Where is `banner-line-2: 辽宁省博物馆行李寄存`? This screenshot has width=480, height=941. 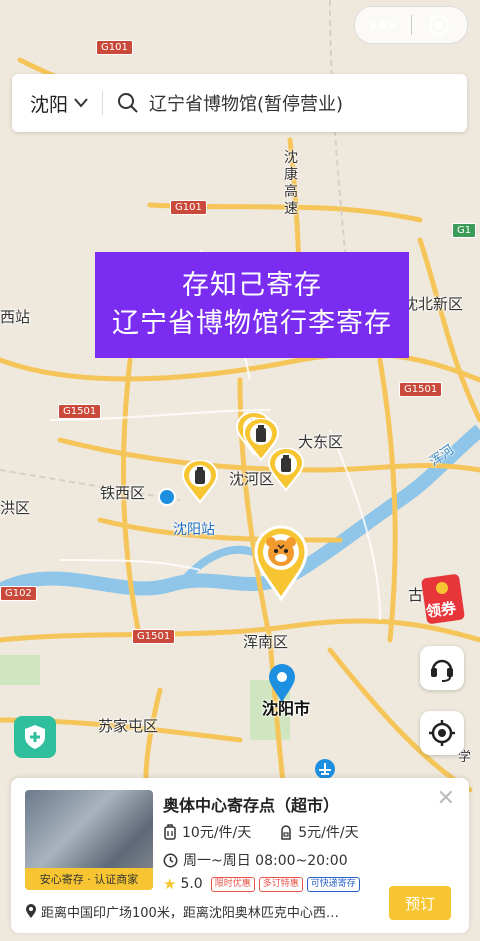
banner-line-2: 辽宁省博物馆行李寄存 is located at coordinates (252, 323).